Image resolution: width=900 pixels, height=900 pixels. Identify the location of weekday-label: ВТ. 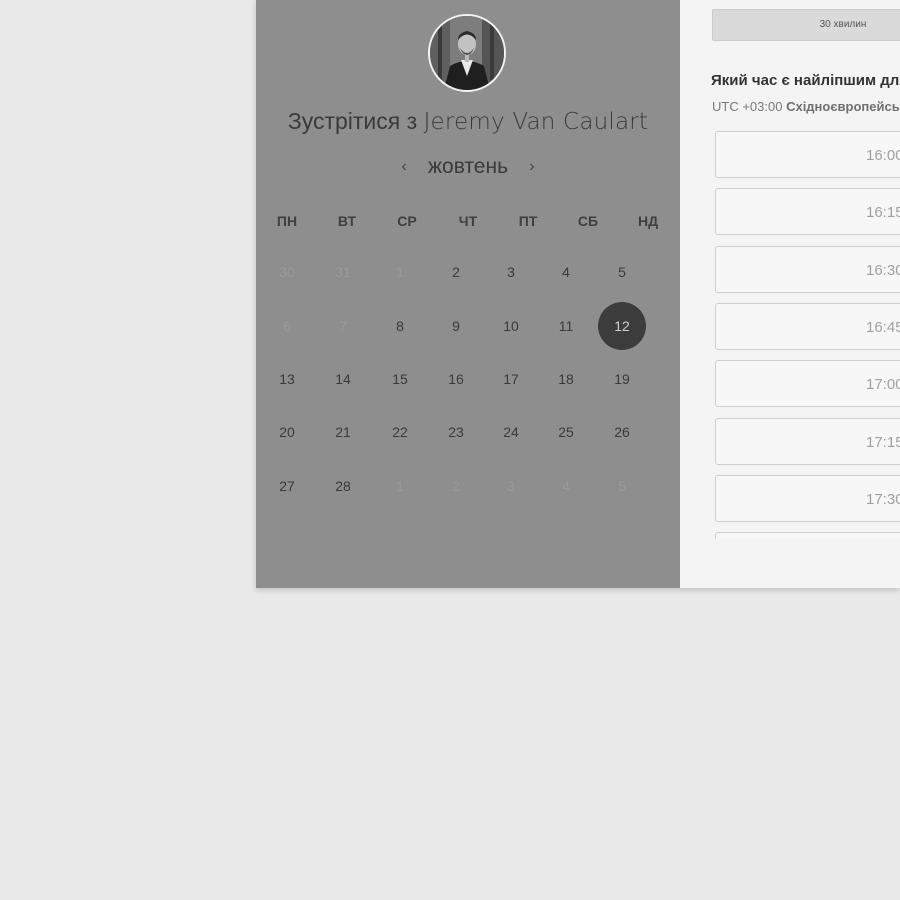
(347, 221).